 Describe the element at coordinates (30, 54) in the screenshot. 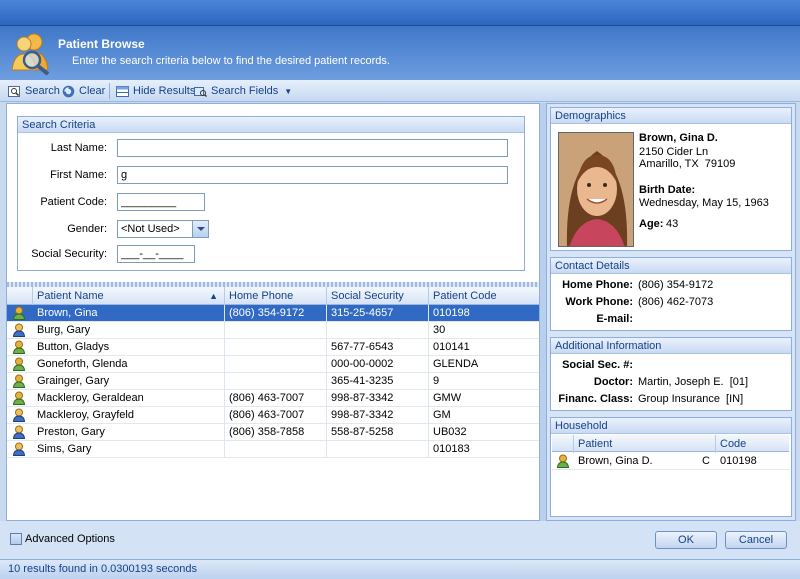

I see `patient-search-icon` at that location.